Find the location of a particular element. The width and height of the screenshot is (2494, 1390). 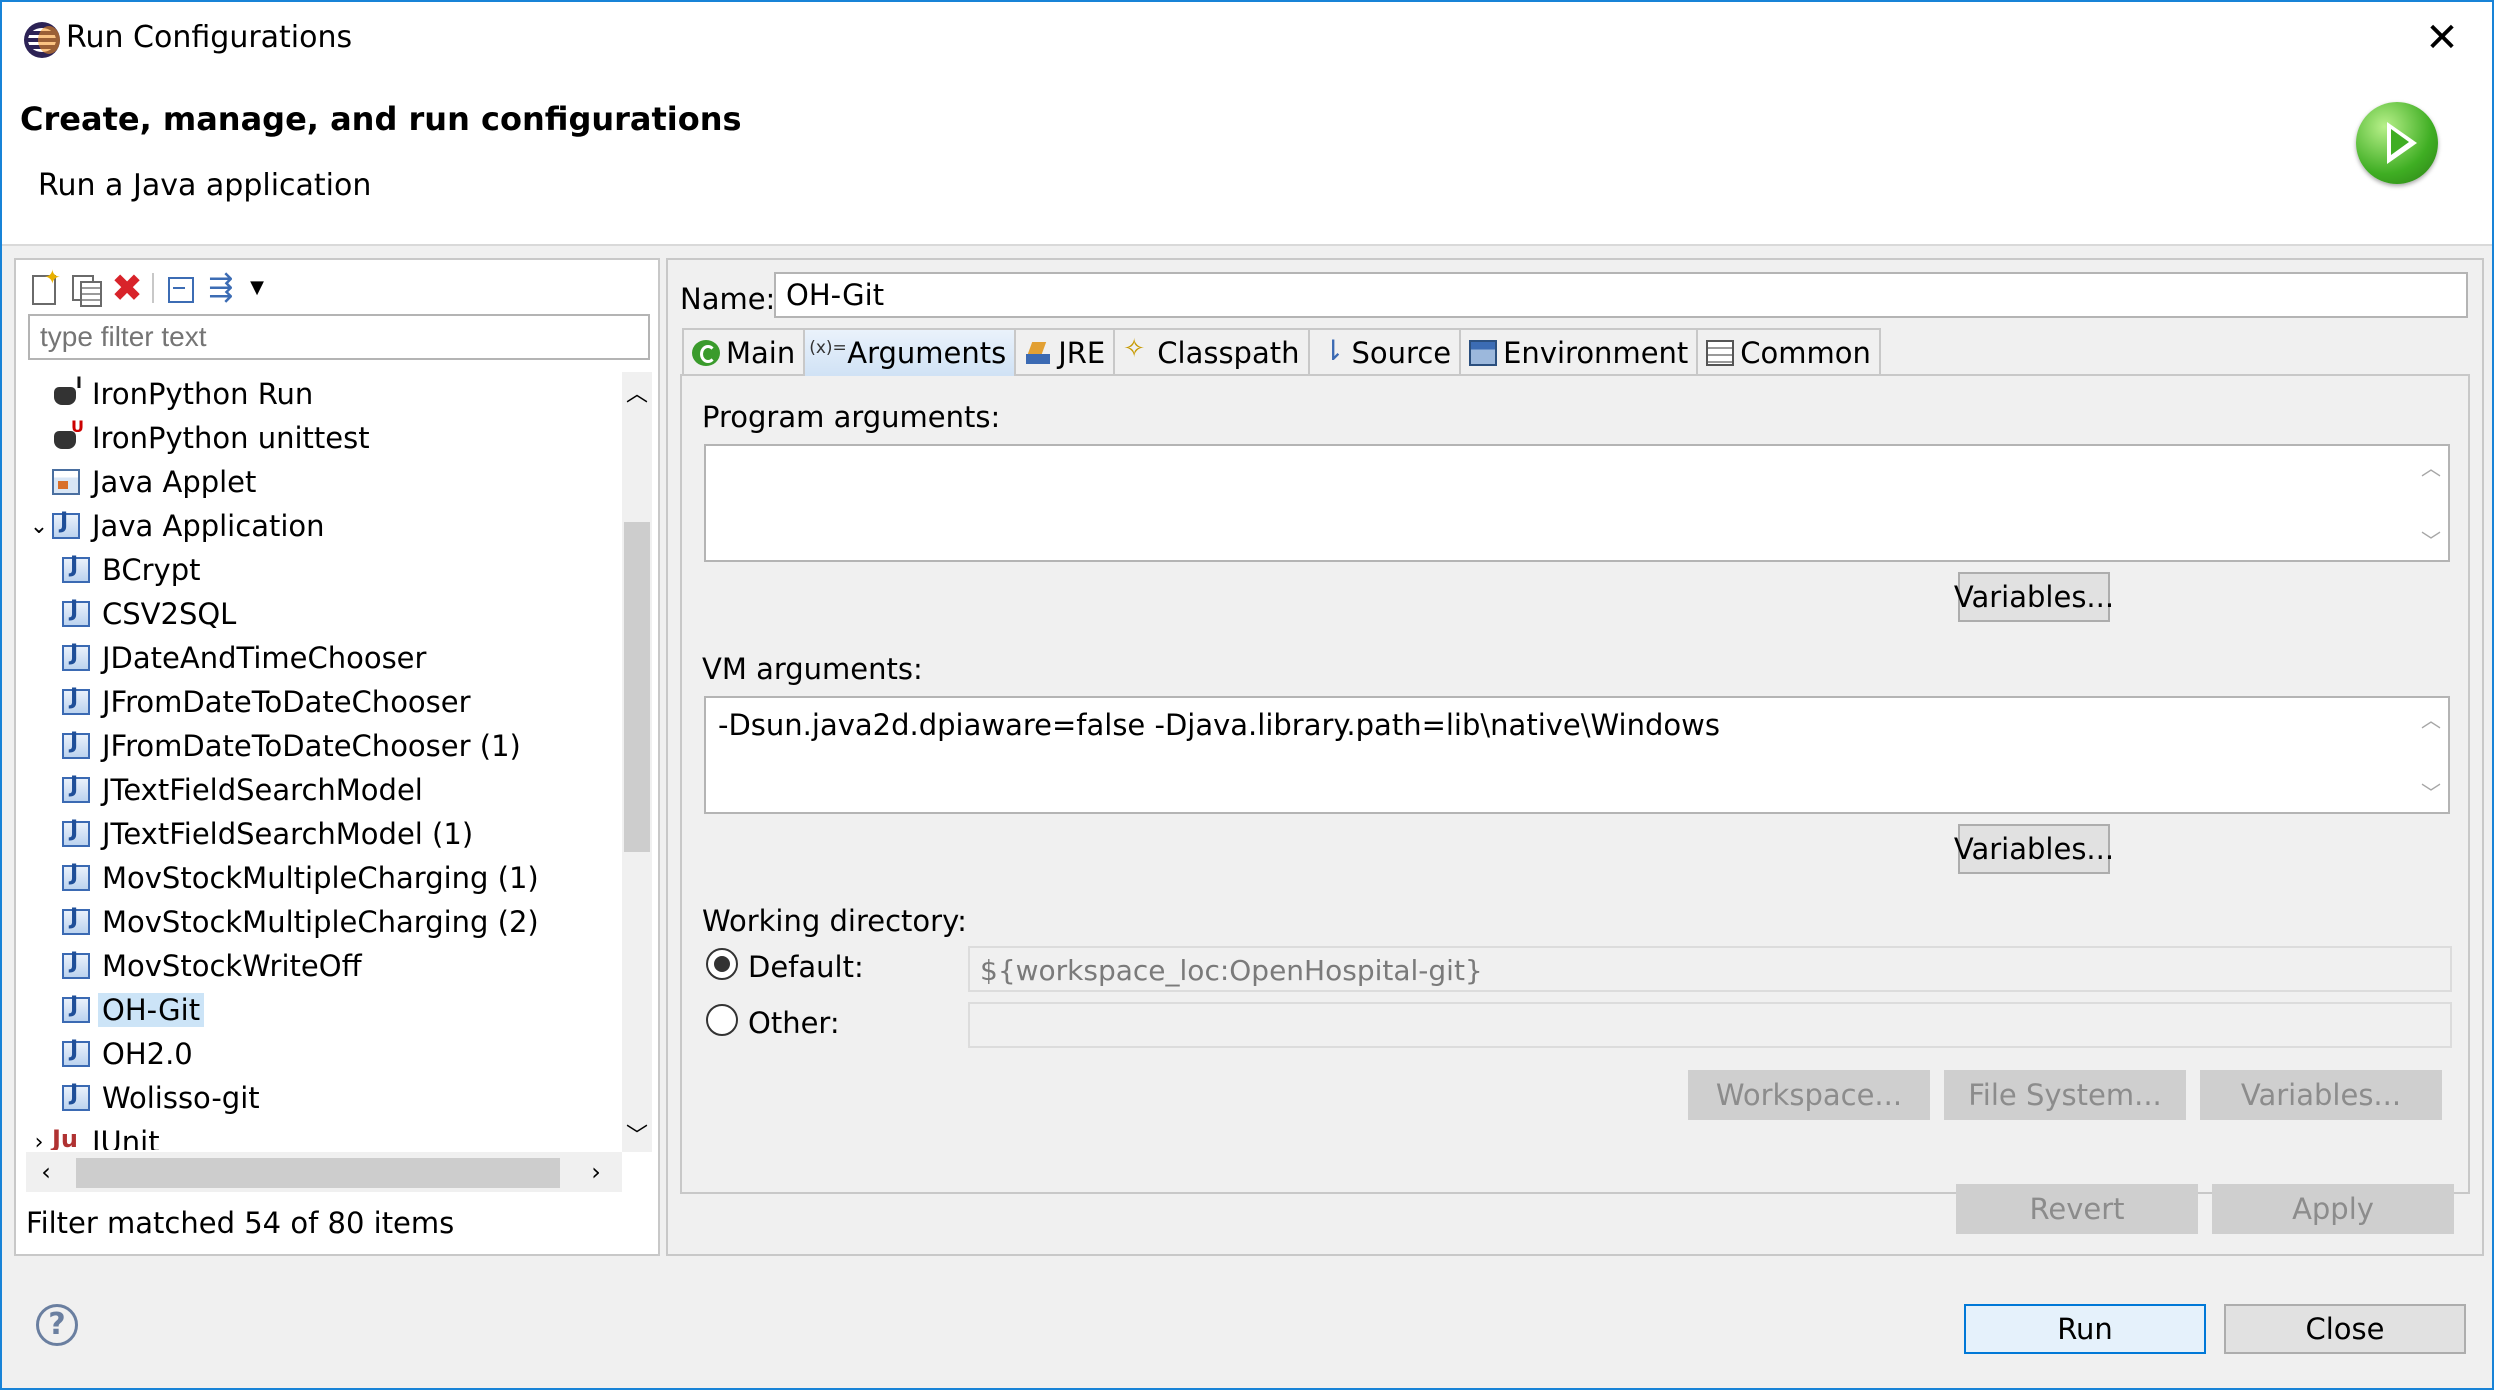

view-menu-chevron-icon: ▼ is located at coordinates (257, 288).